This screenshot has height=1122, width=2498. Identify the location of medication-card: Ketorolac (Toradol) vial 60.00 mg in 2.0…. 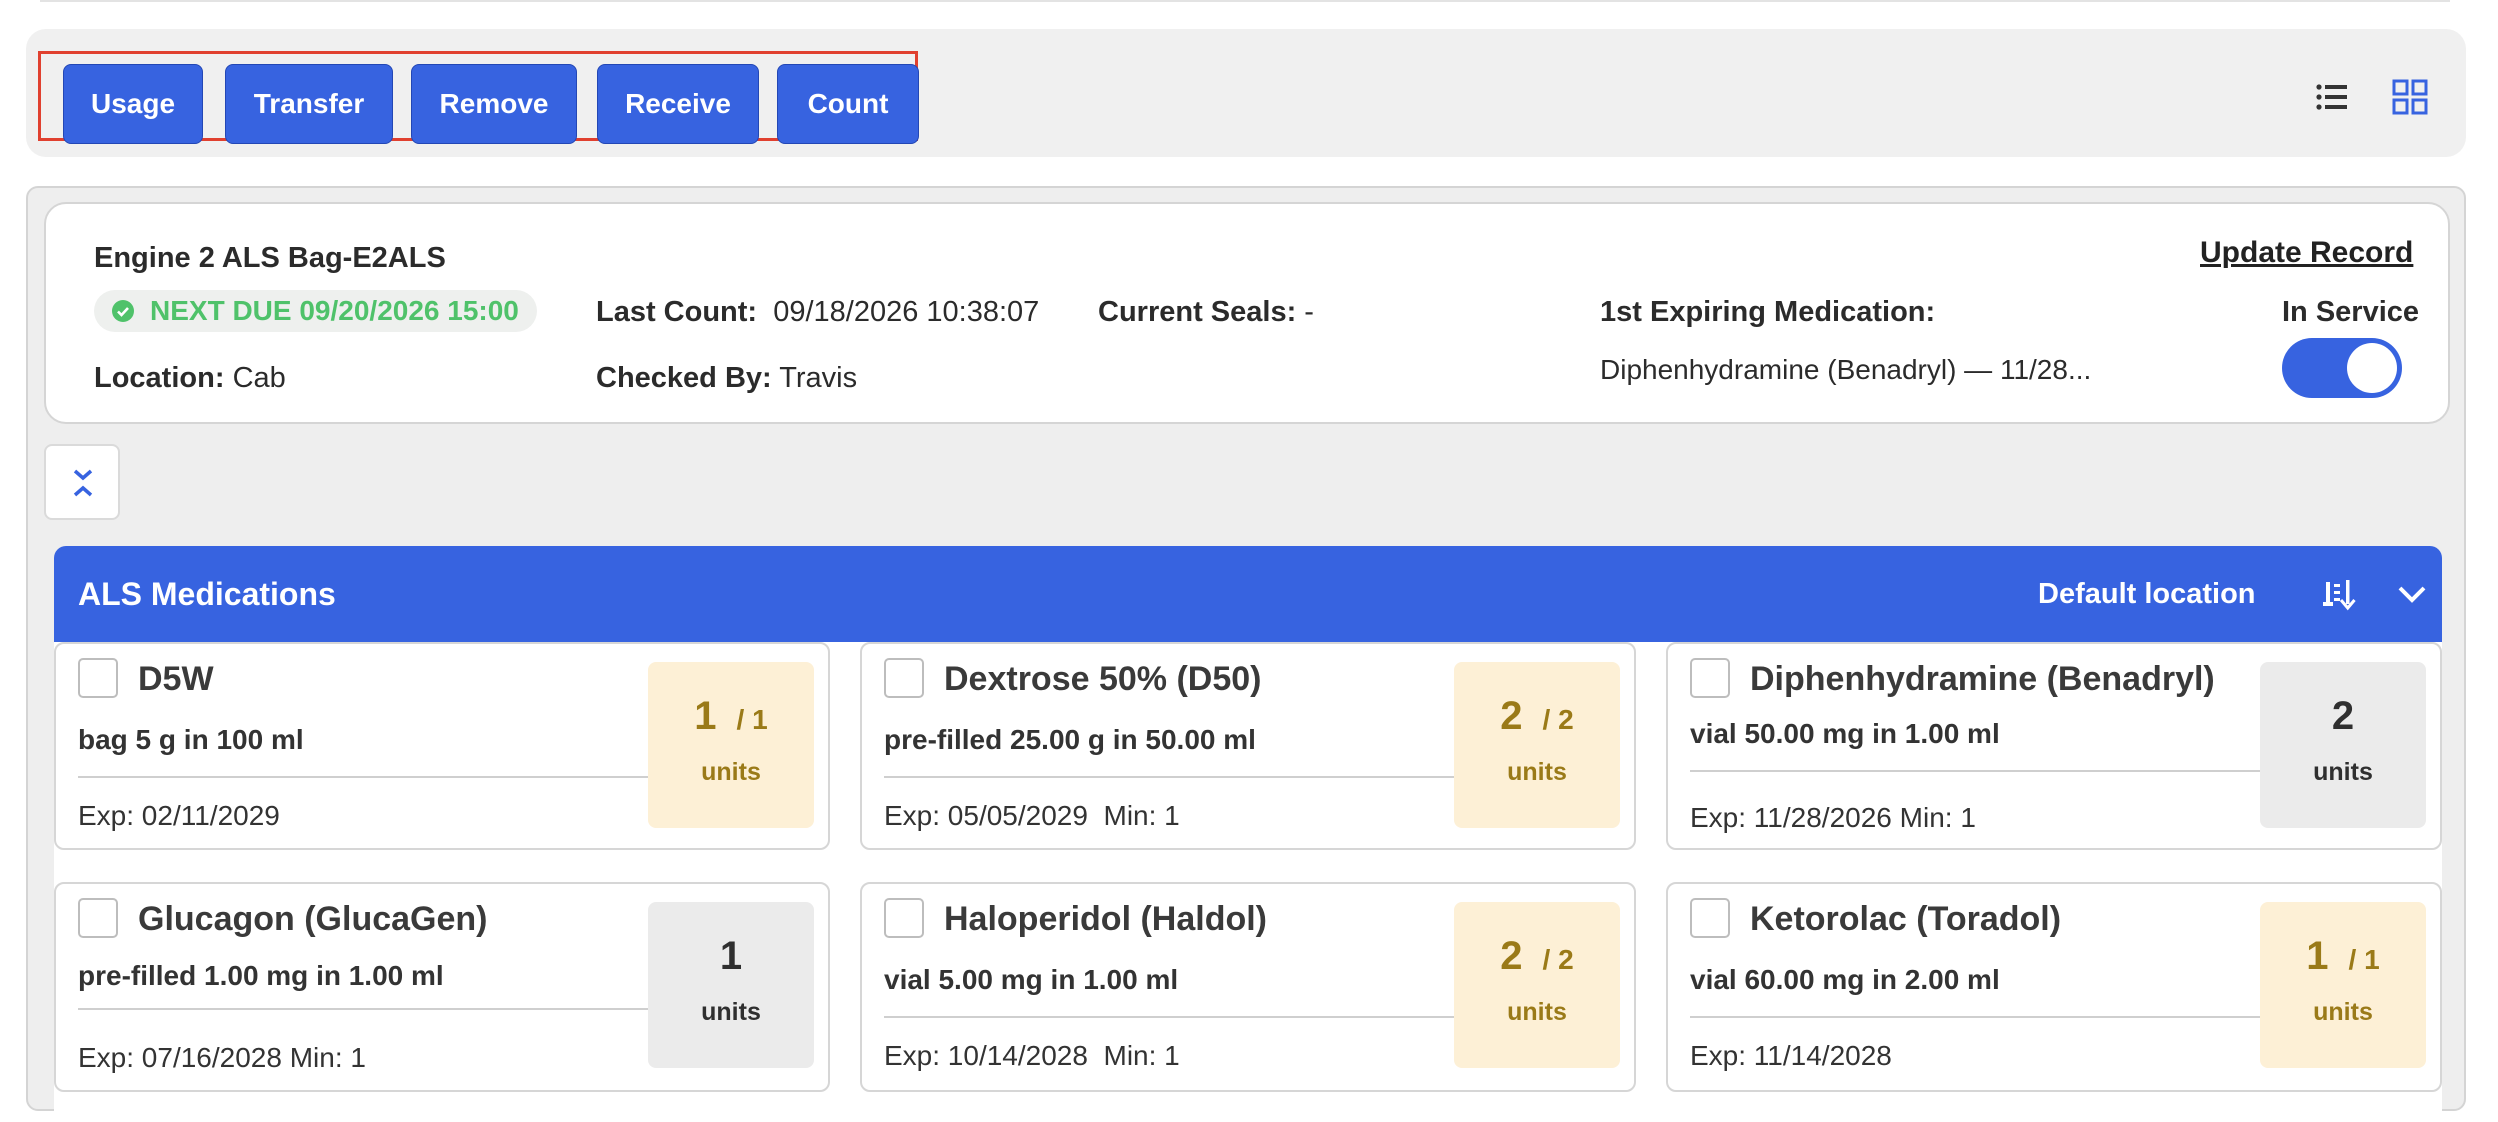
(2054, 987).